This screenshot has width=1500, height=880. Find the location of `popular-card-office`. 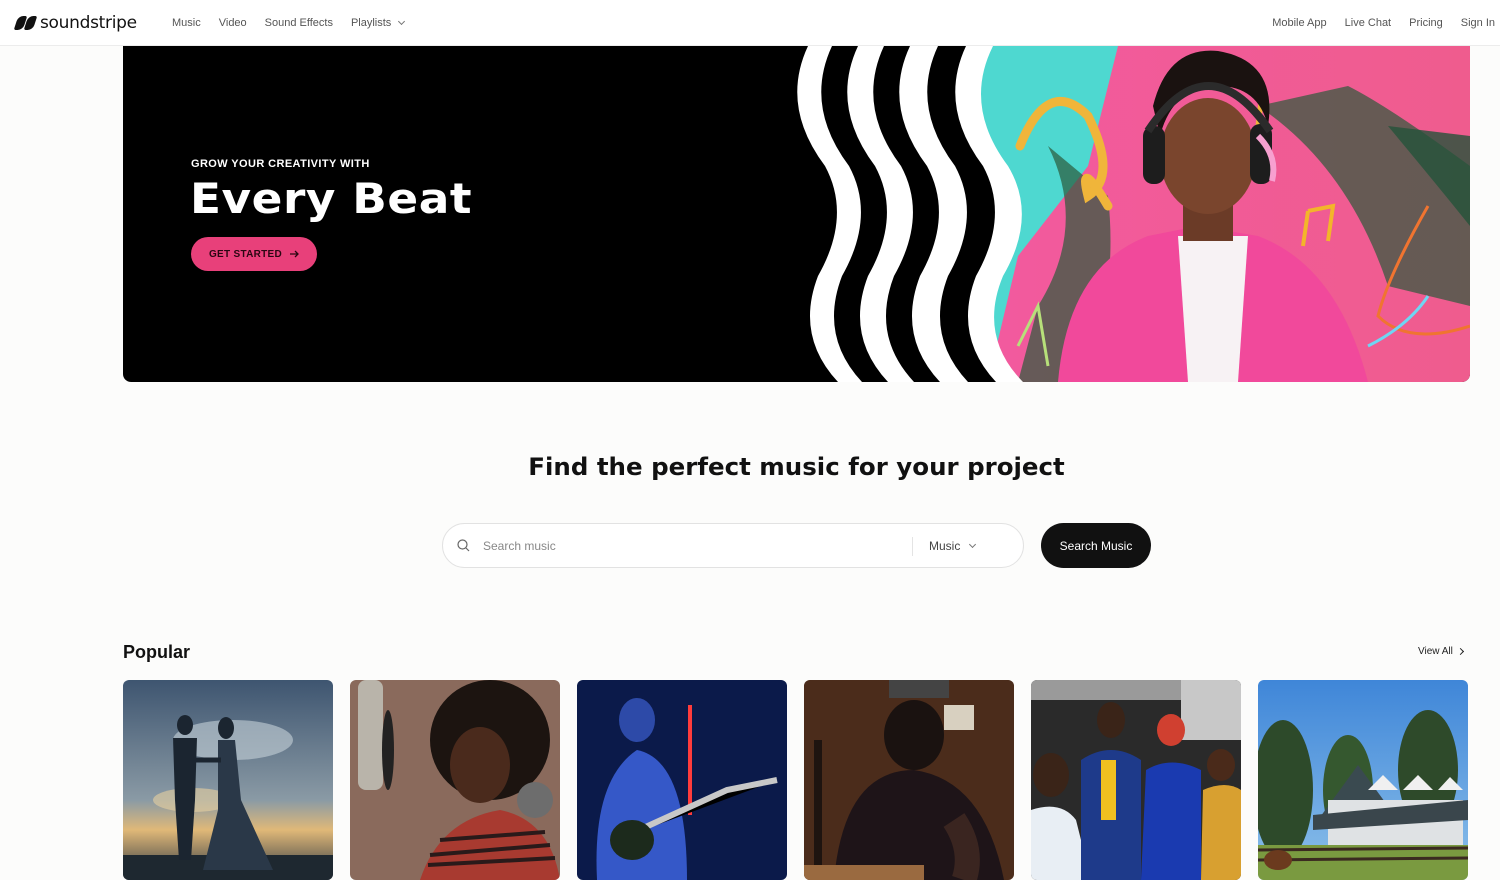

popular-card-office is located at coordinates (1136, 780).